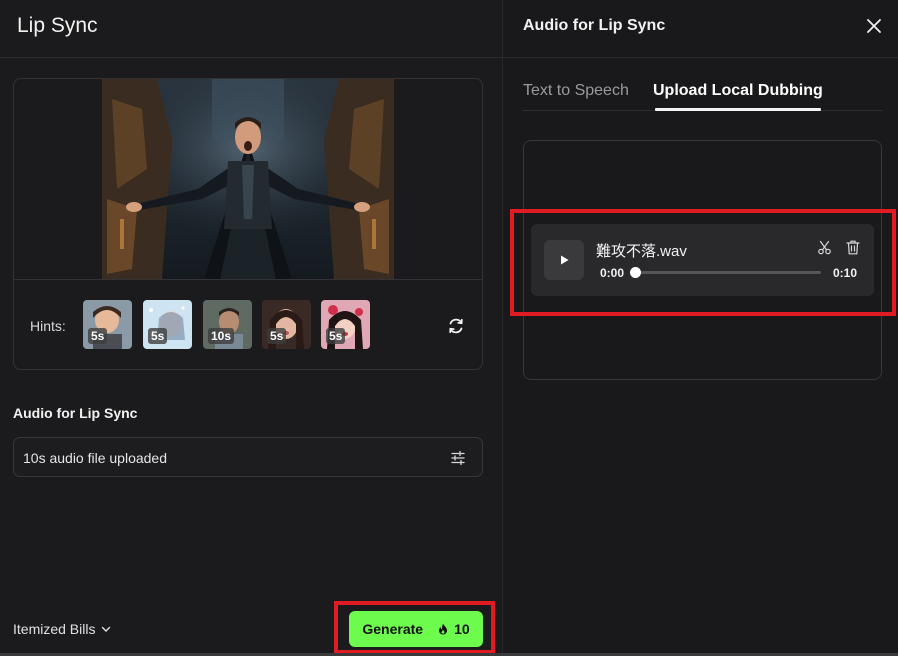 This screenshot has height=656, width=898. Describe the element at coordinates (95, 458) in the screenshot. I see `audio-field-value: 10s audio file uploaded` at that location.